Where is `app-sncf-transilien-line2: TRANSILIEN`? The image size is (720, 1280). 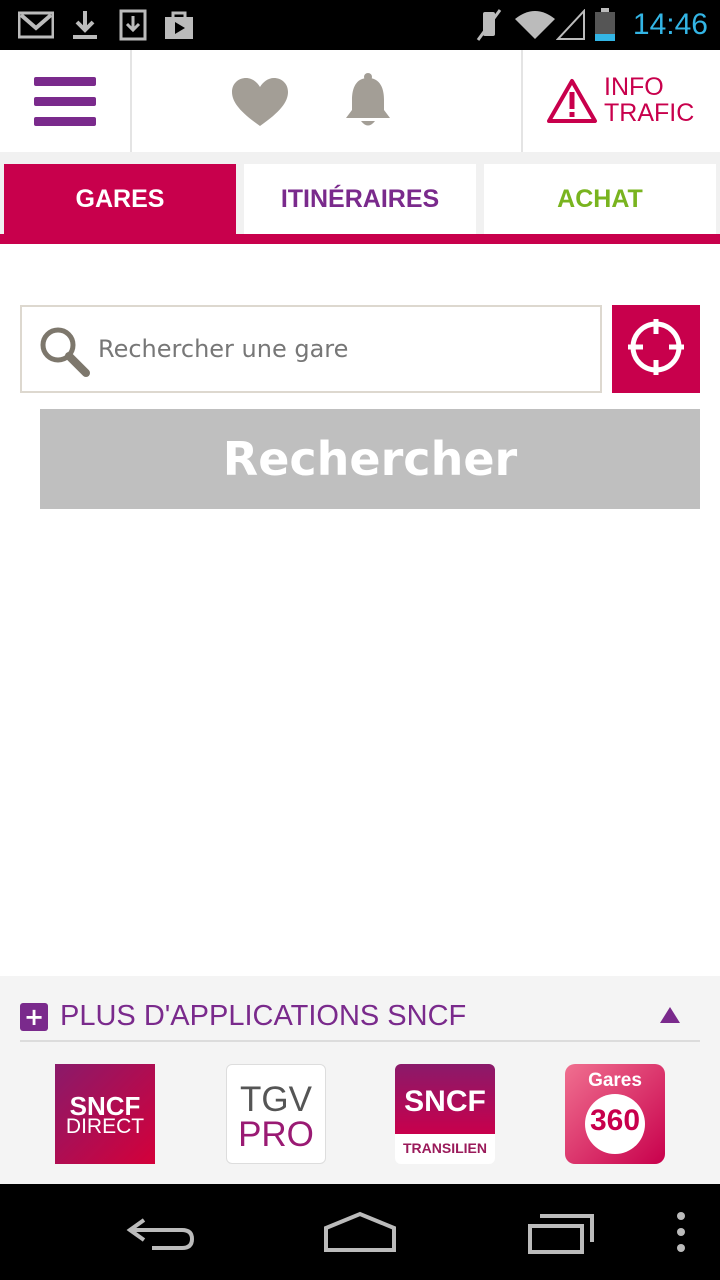
app-sncf-transilien-line2: TRANSILIEN is located at coordinates (445, 1148).